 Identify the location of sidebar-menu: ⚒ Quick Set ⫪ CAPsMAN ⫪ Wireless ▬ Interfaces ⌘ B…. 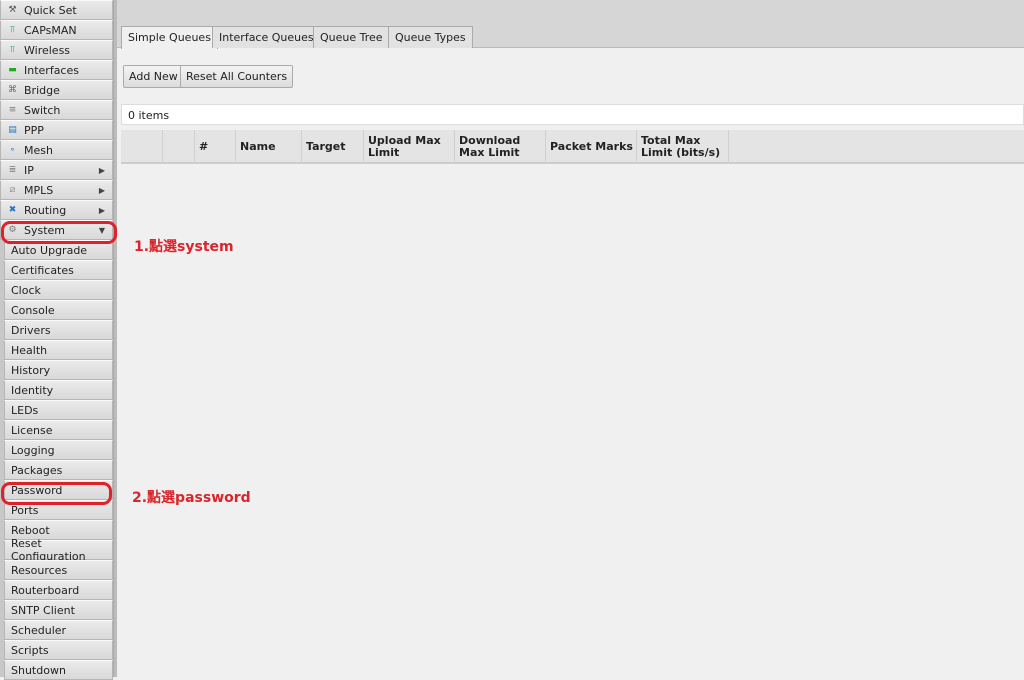
(57, 340).